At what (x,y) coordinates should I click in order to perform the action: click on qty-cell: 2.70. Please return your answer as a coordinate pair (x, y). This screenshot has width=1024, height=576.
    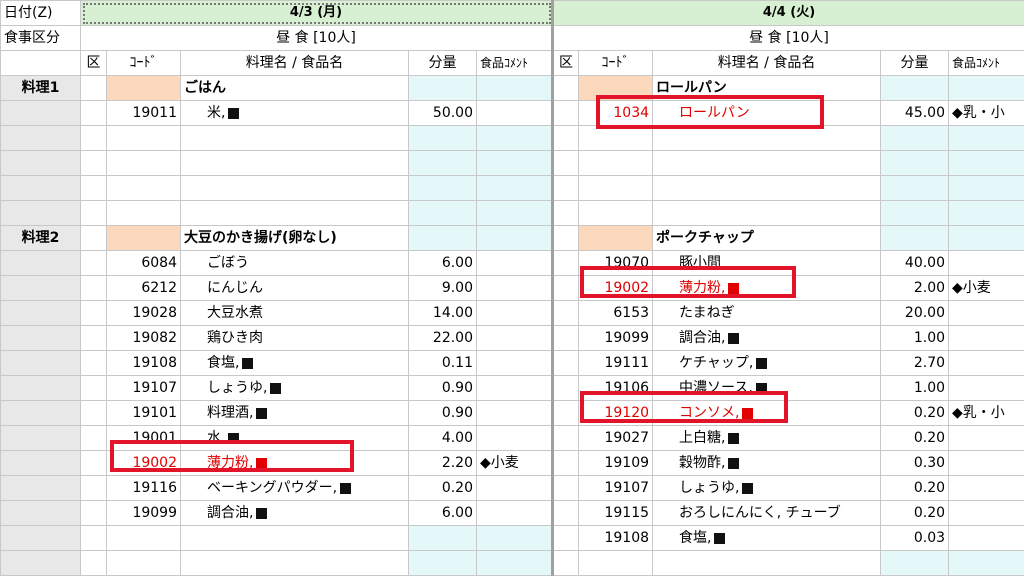
    Looking at the image, I should click on (915, 363).